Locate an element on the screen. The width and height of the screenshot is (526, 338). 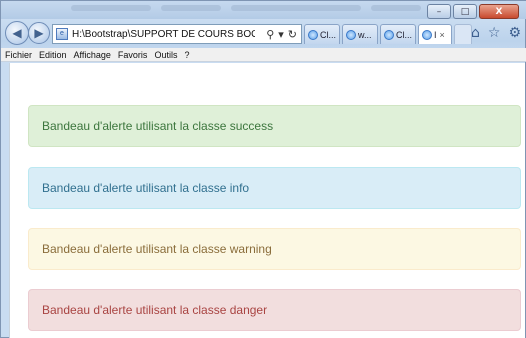
menu-fichier: Fichier is located at coordinates (18, 55).